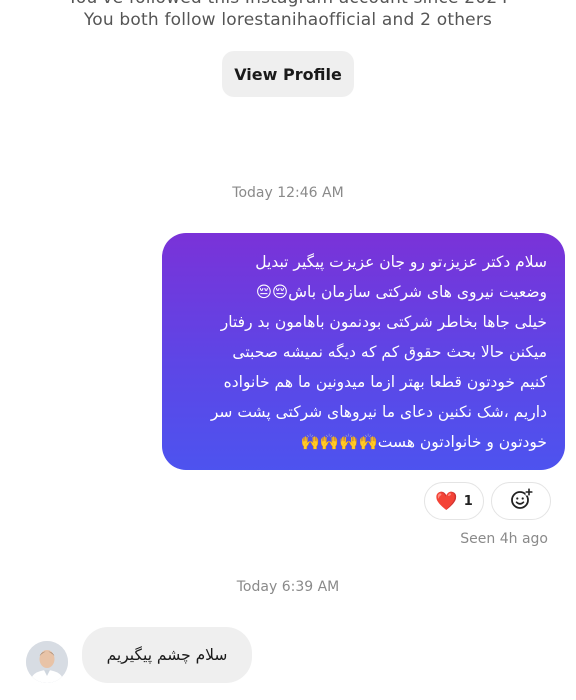  I want to click on view-profile-button: View Profile, so click(288, 74).